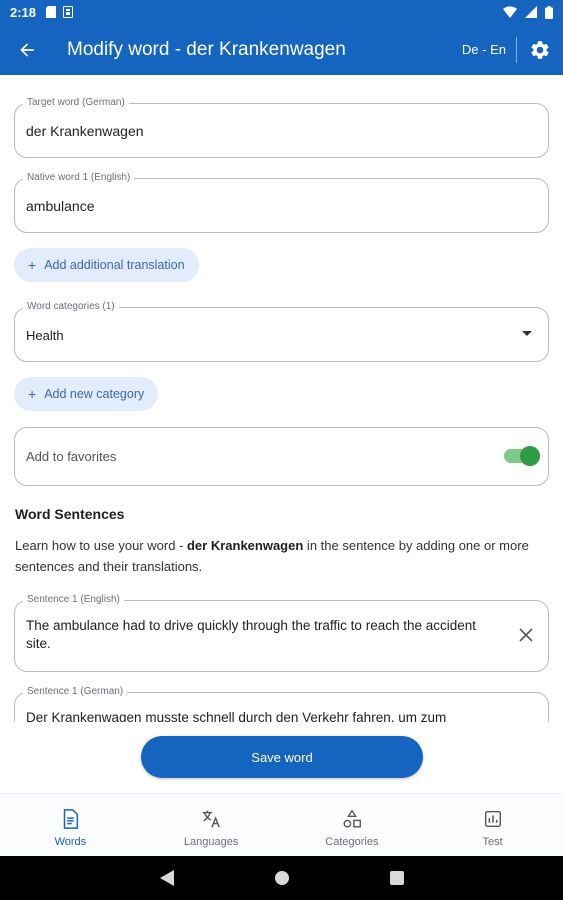  What do you see at coordinates (281, 202) in the screenshot?
I see `native-word-field: Native word 1 (English) ambulance` at bounding box center [281, 202].